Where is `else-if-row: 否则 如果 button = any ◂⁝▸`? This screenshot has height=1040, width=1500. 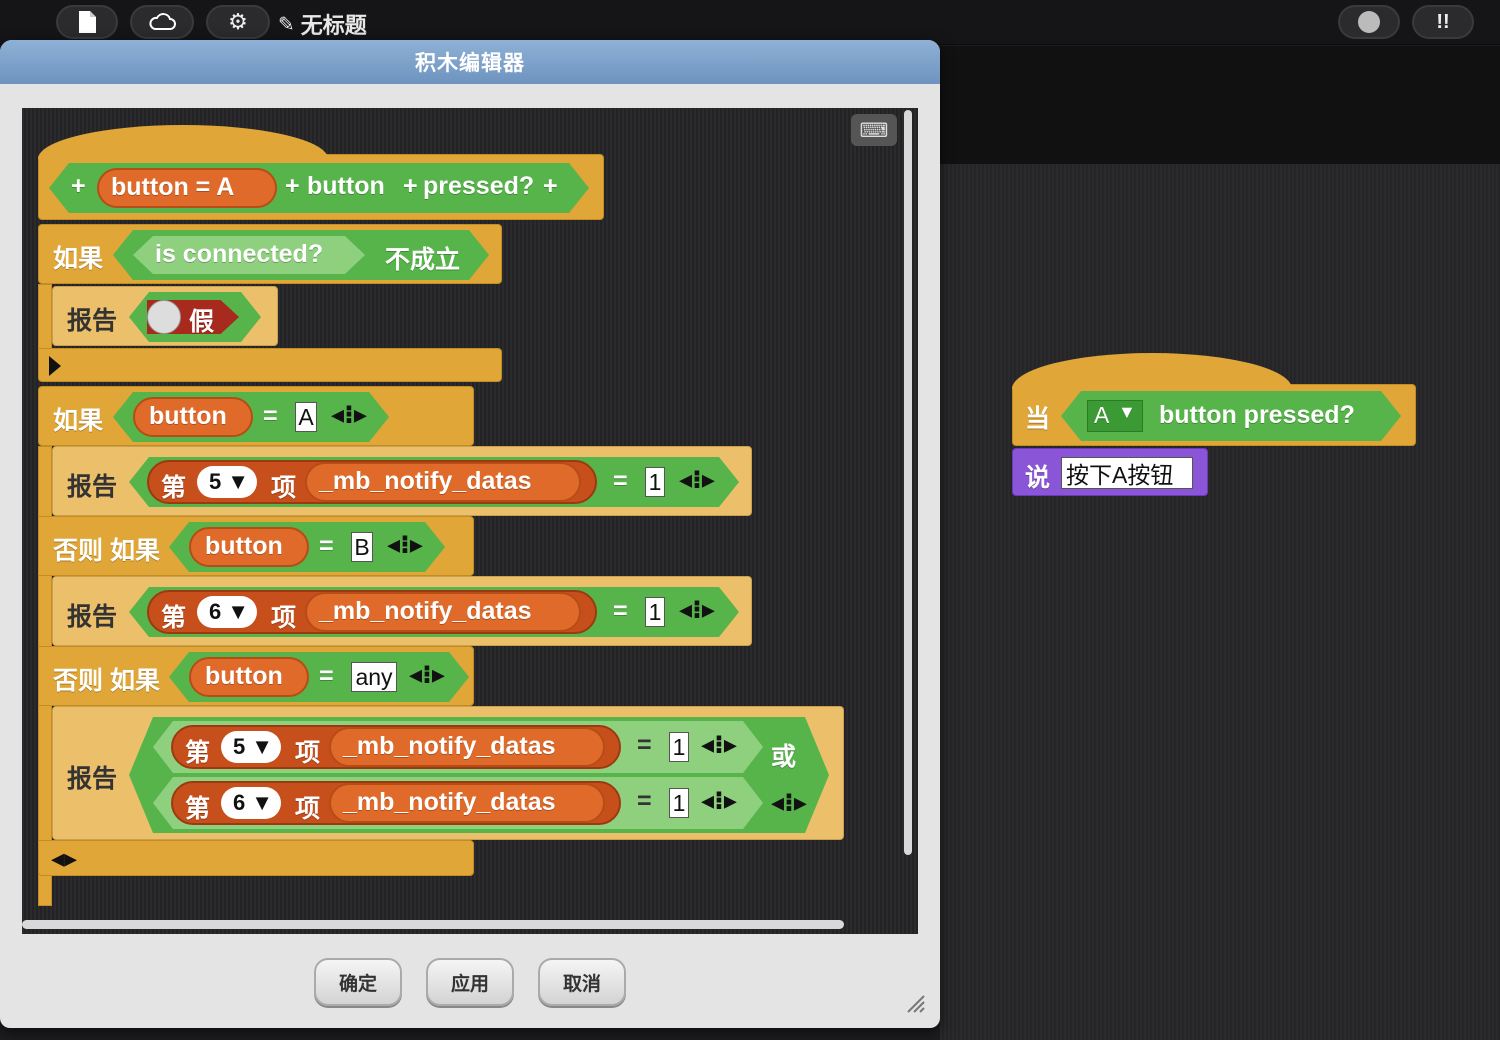 else-if-row: 否则 如果 button = any ◂⁝▸ is located at coordinates (256, 676).